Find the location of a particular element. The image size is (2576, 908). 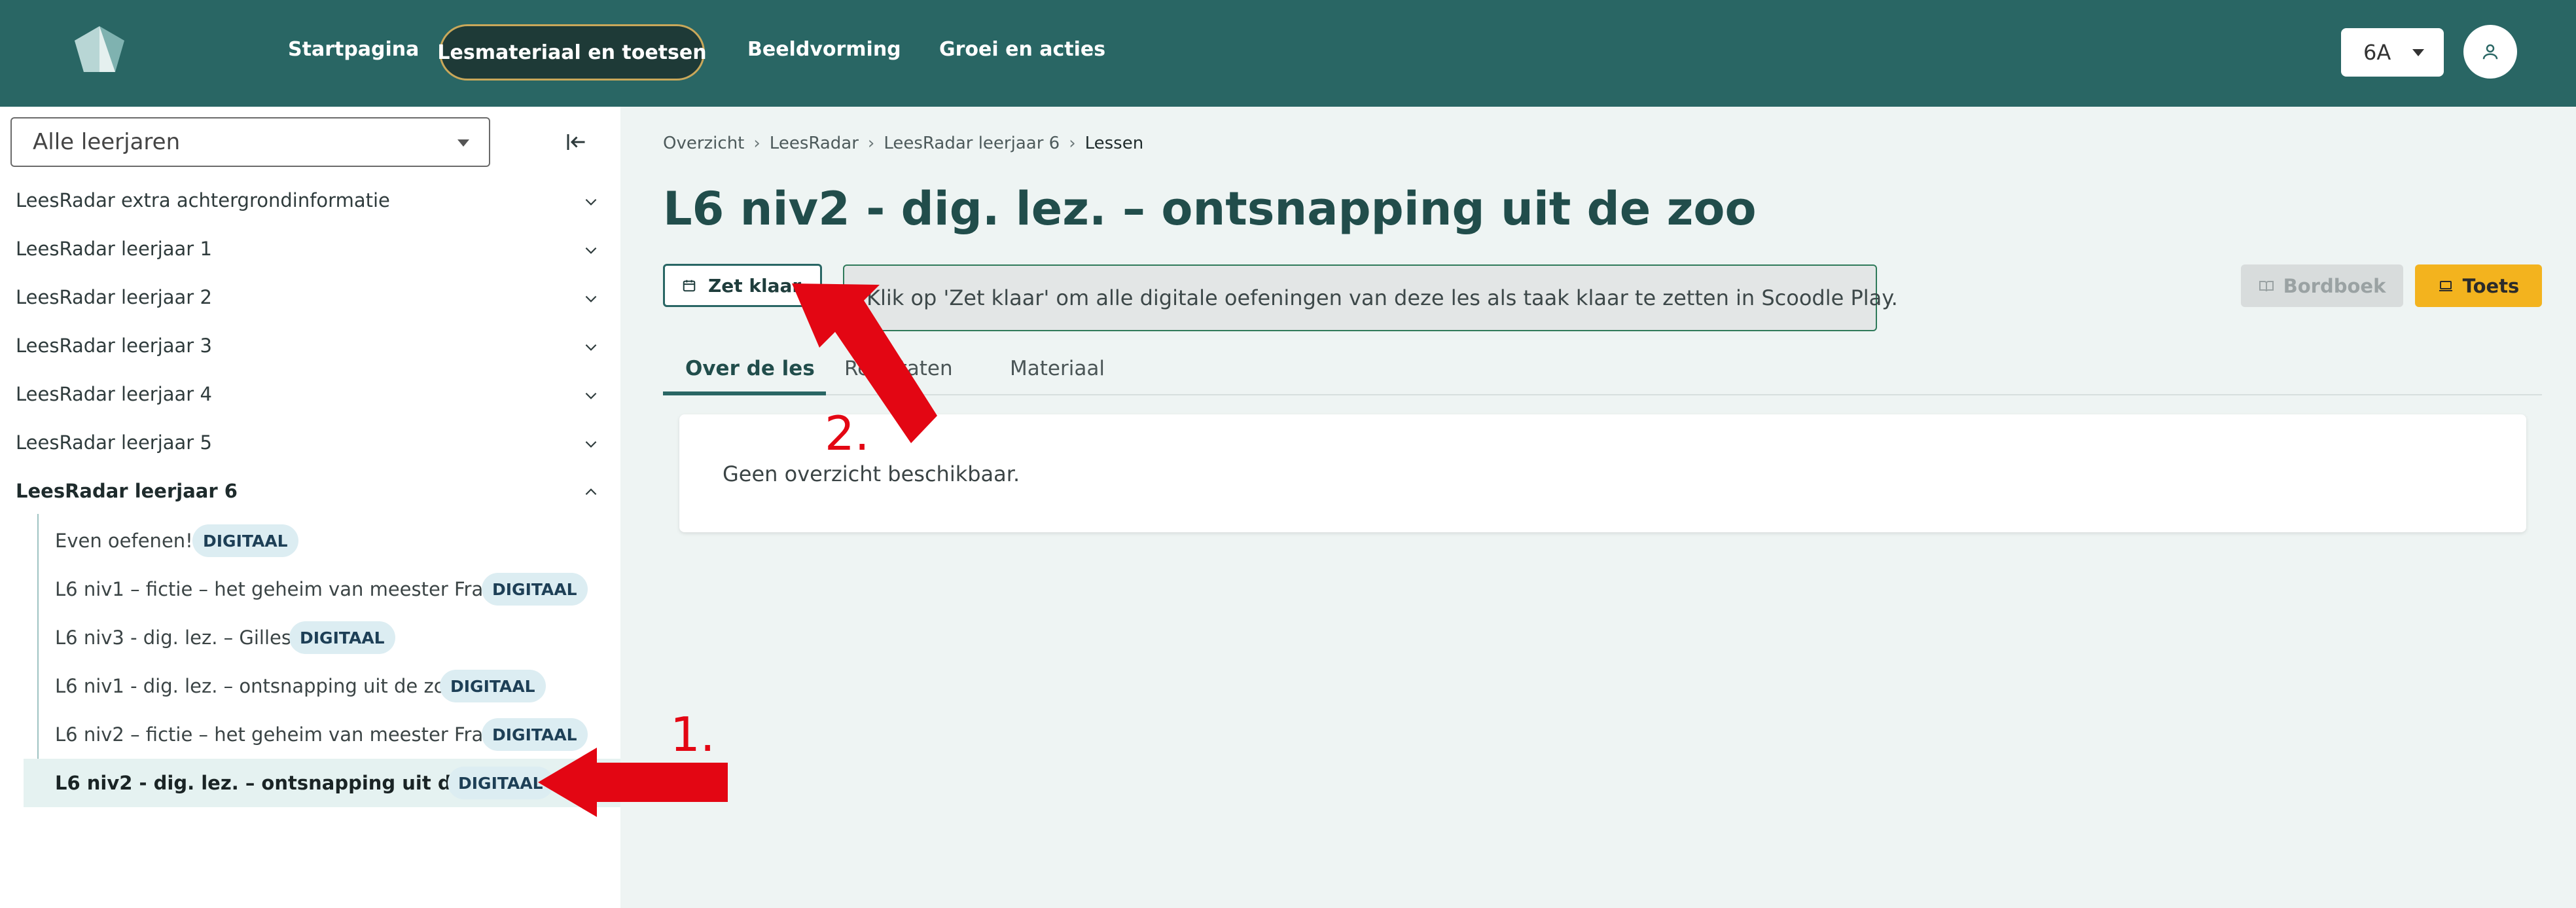

sidebar-category-label: LeesRadar leerjaar 1 is located at coordinates (114, 249).